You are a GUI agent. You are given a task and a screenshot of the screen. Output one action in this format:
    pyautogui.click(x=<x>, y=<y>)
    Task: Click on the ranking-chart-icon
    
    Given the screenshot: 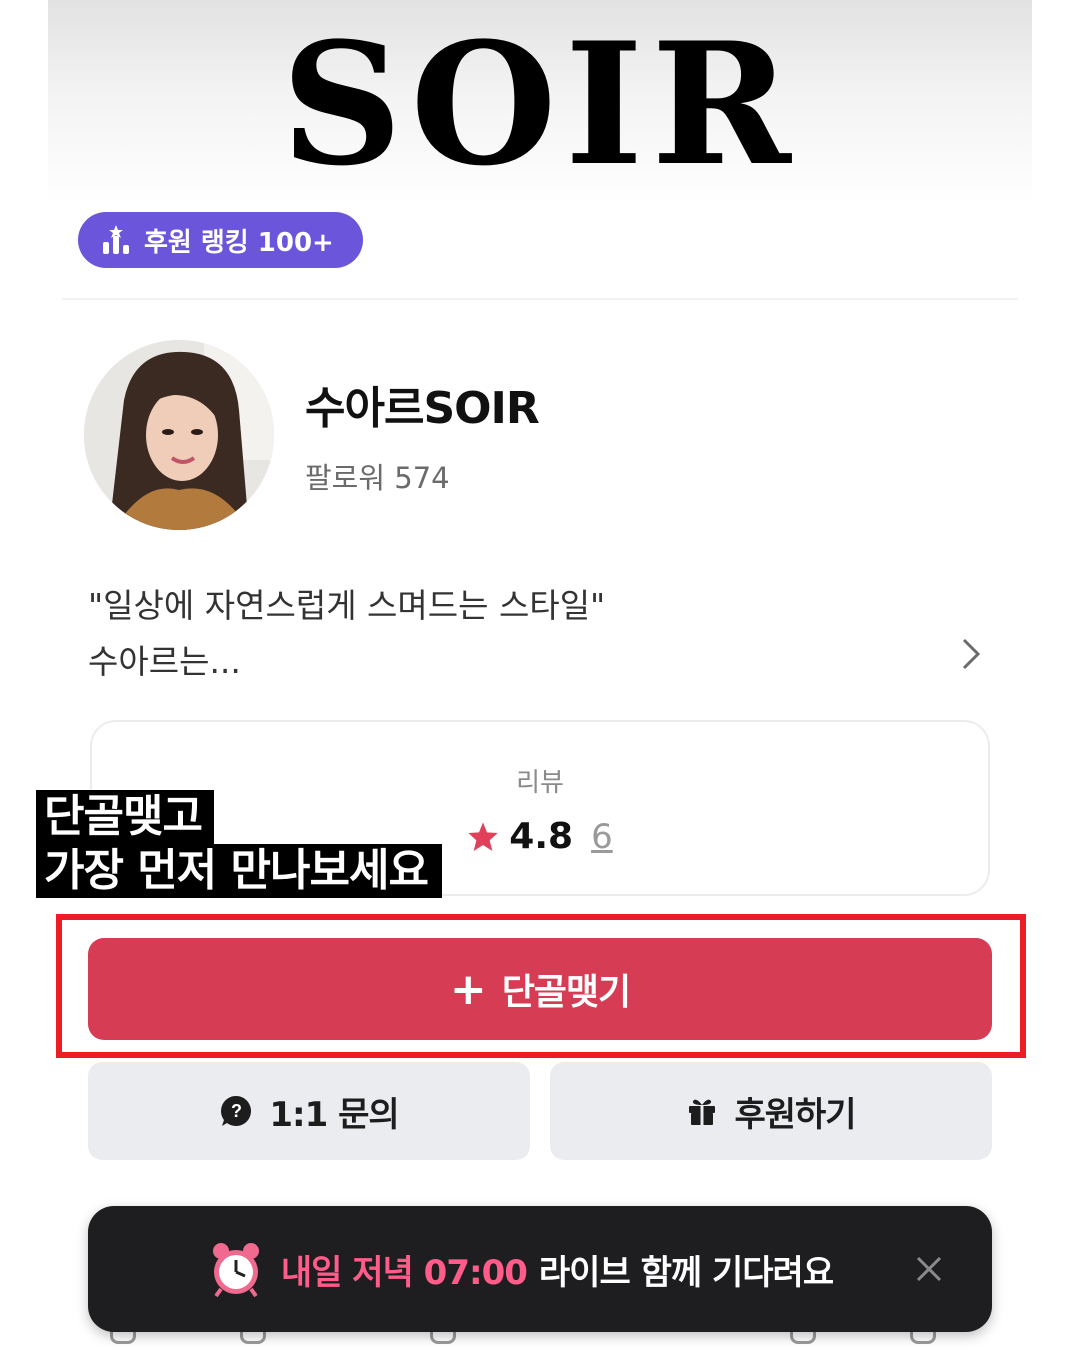 What is the action you would take?
    pyautogui.click(x=116, y=239)
    